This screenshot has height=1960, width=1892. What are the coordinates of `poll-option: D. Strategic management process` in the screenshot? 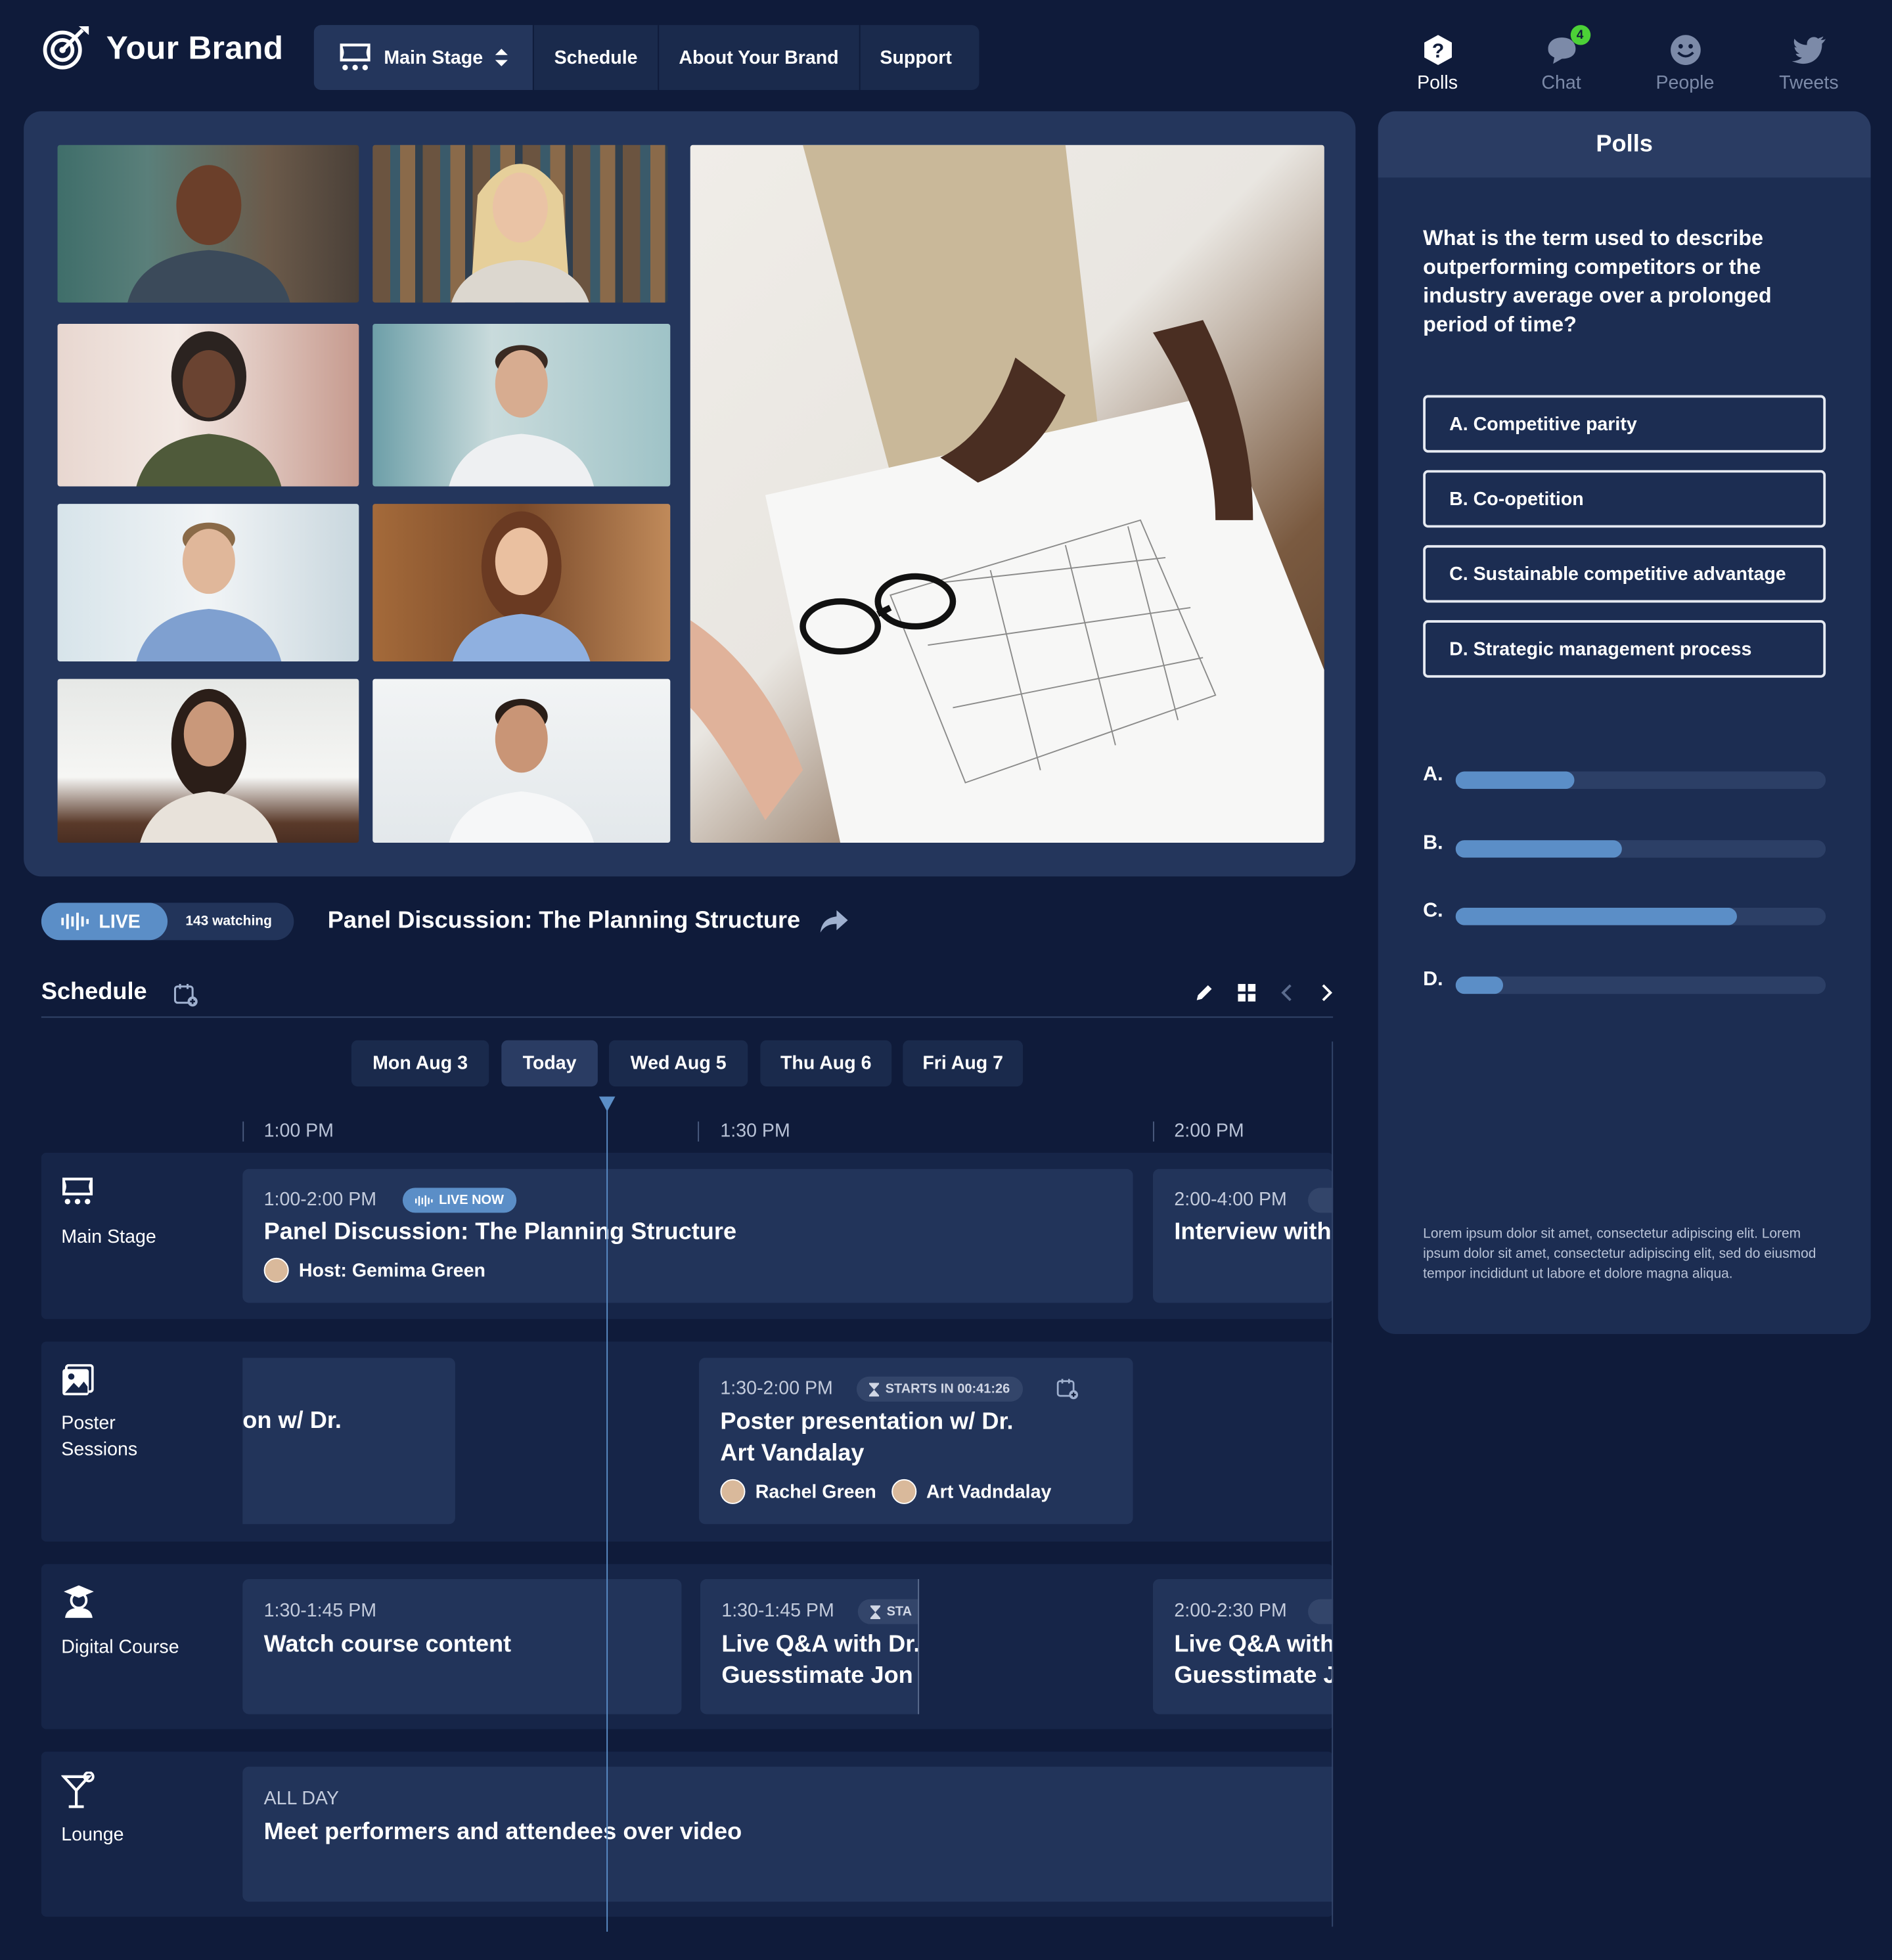 It's located at (1624, 649).